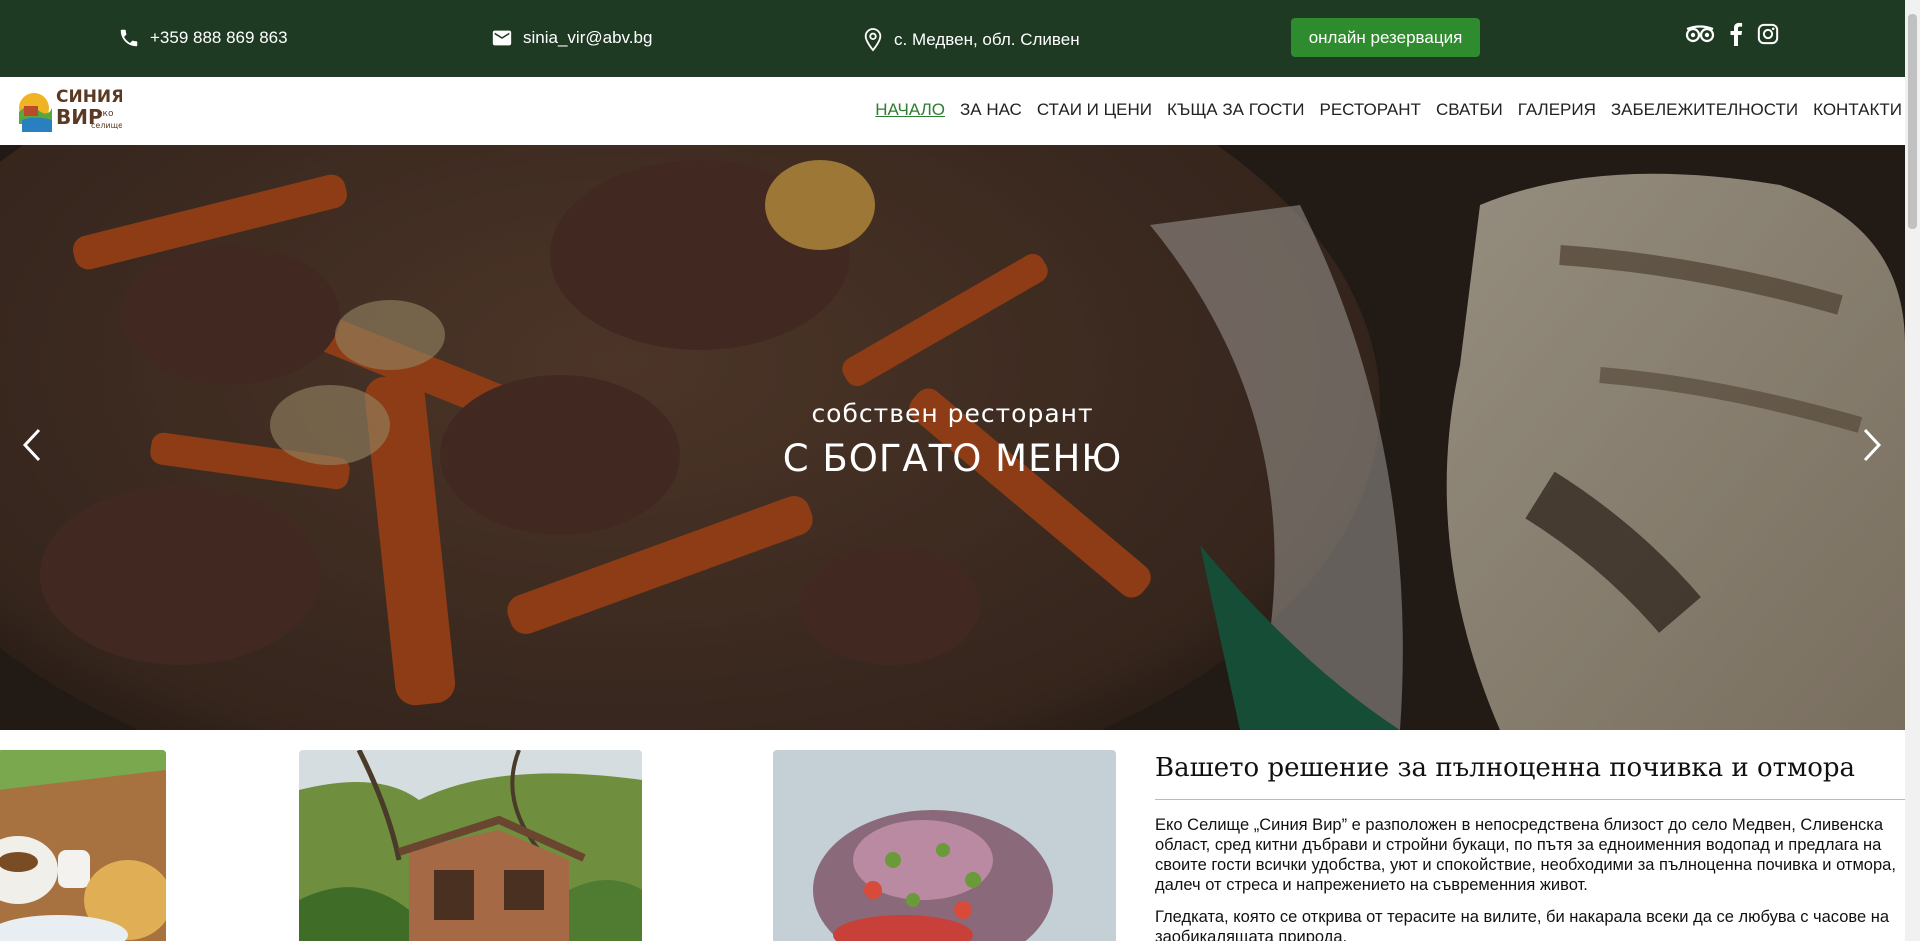 This screenshot has height=941, width=1920. I want to click on hero-subtitle: собствен ресторант, so click(952, 413).